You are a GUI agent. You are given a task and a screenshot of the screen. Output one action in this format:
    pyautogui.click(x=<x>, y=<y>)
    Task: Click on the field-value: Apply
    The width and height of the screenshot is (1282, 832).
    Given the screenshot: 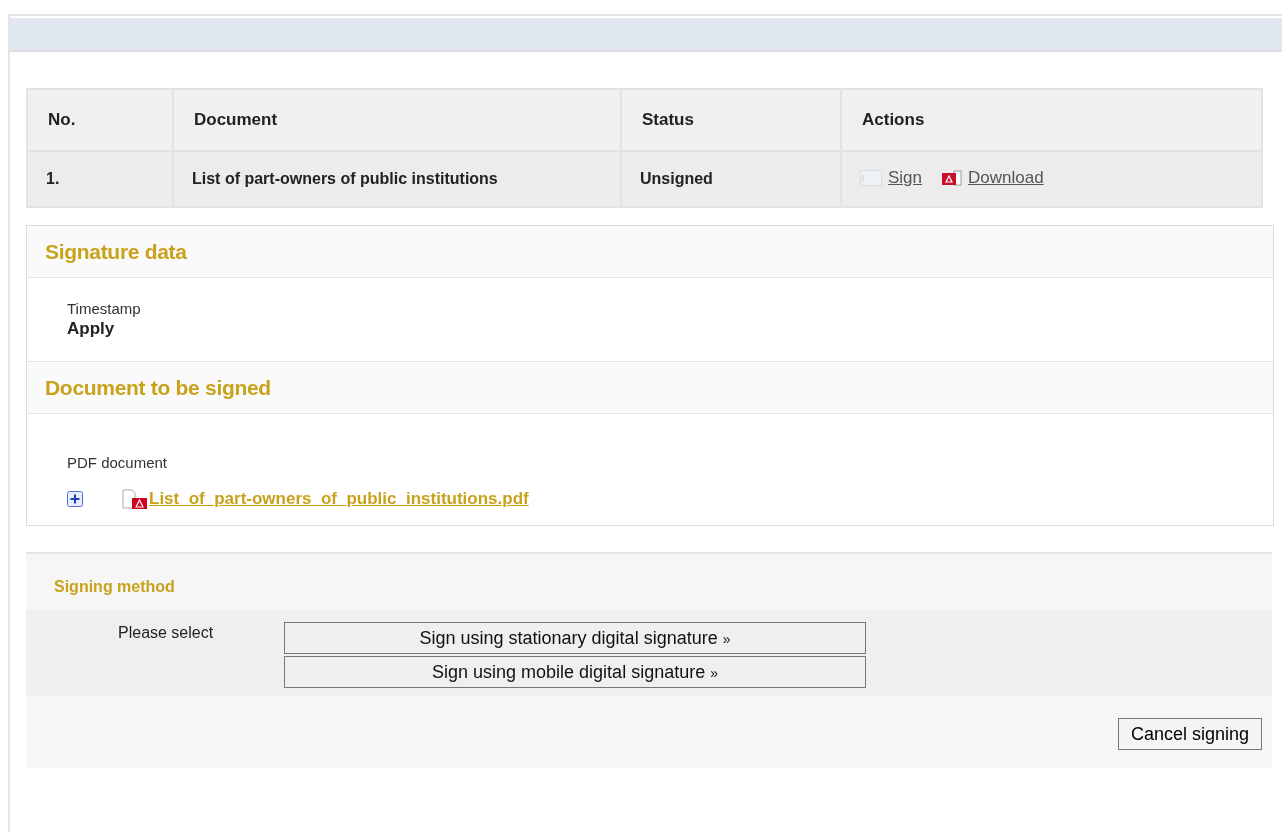 What is the action you would take?
    pyautogui.click(x=91, y=329)
    